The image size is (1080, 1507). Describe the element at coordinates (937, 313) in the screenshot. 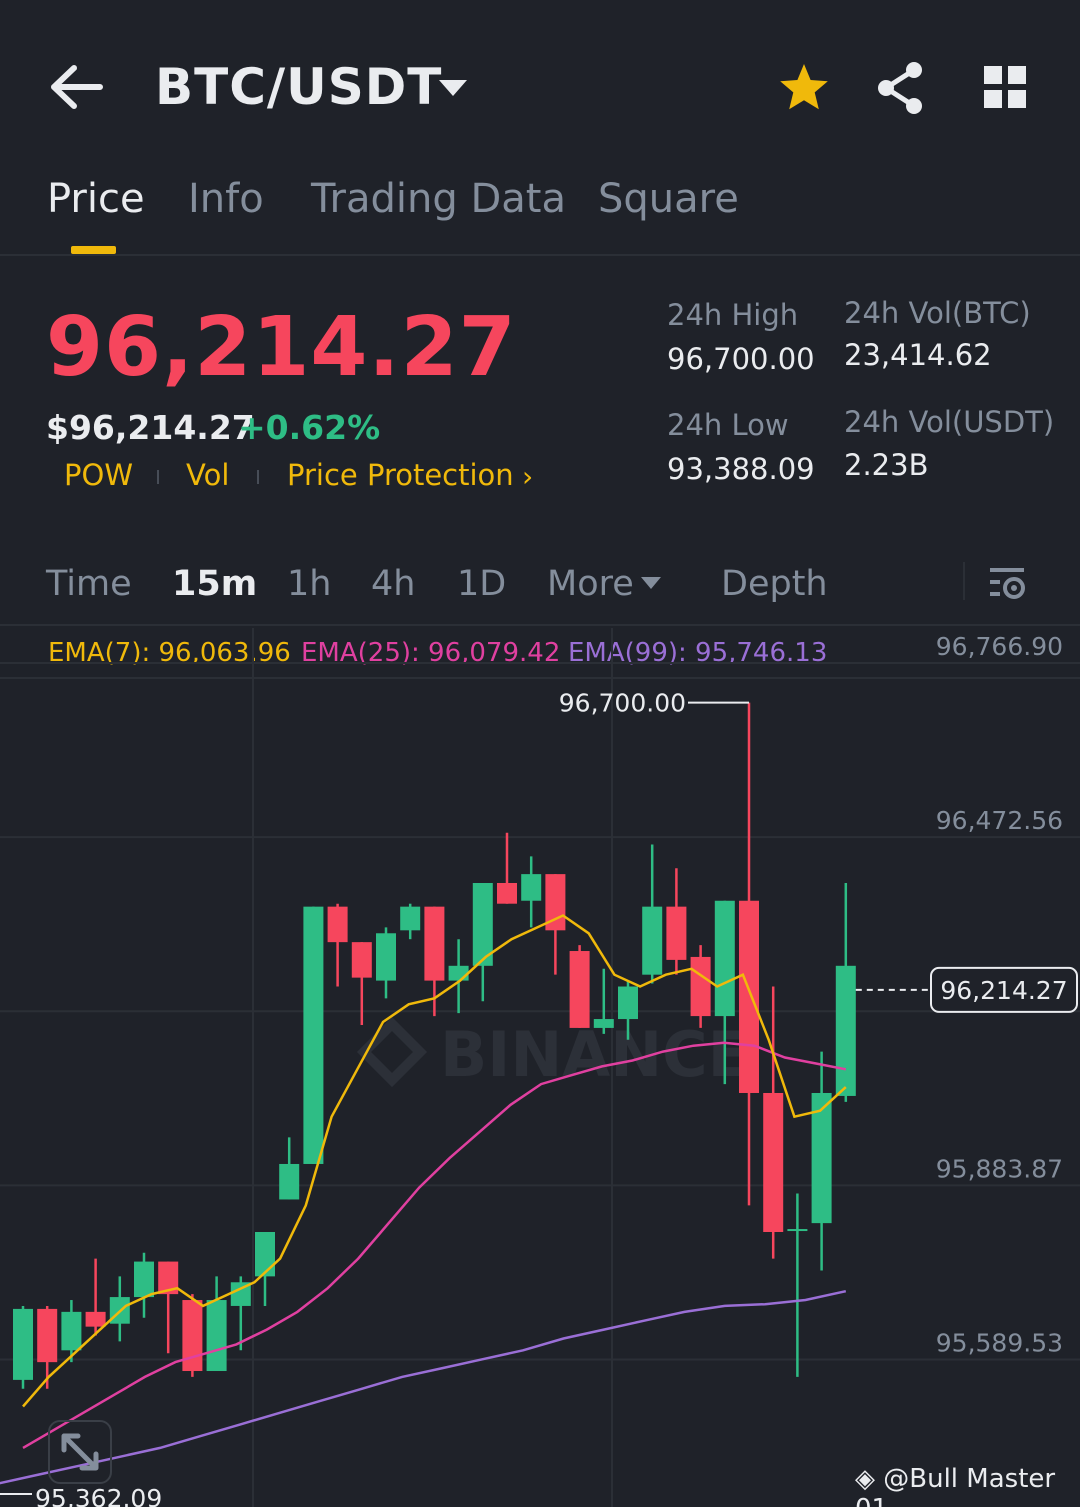

I see `vol-btc-label: 24h Vol(BTC)` at that location.